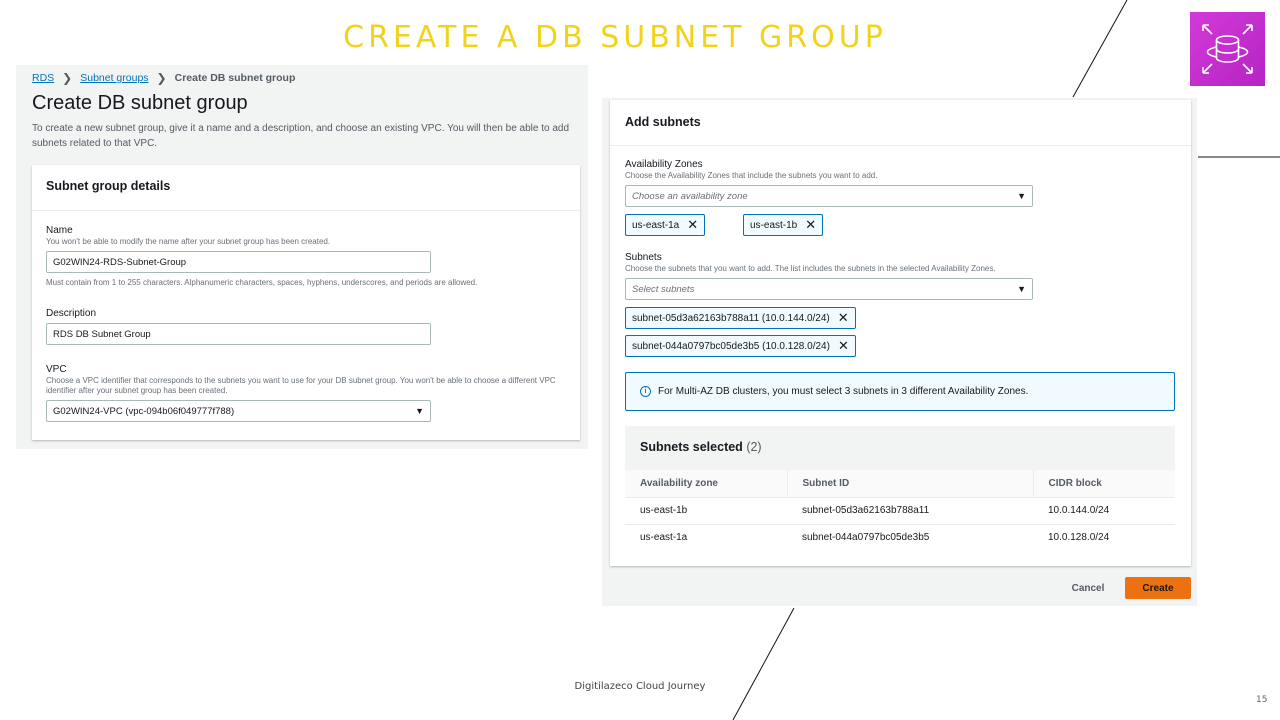 Image resolution: width=1280 pixels, height=720 pixels. Describe the element at coordinates (615, 37) in the screenshot. I see `slide-title: CREATE A DB SUBNET GROUP` at that location.